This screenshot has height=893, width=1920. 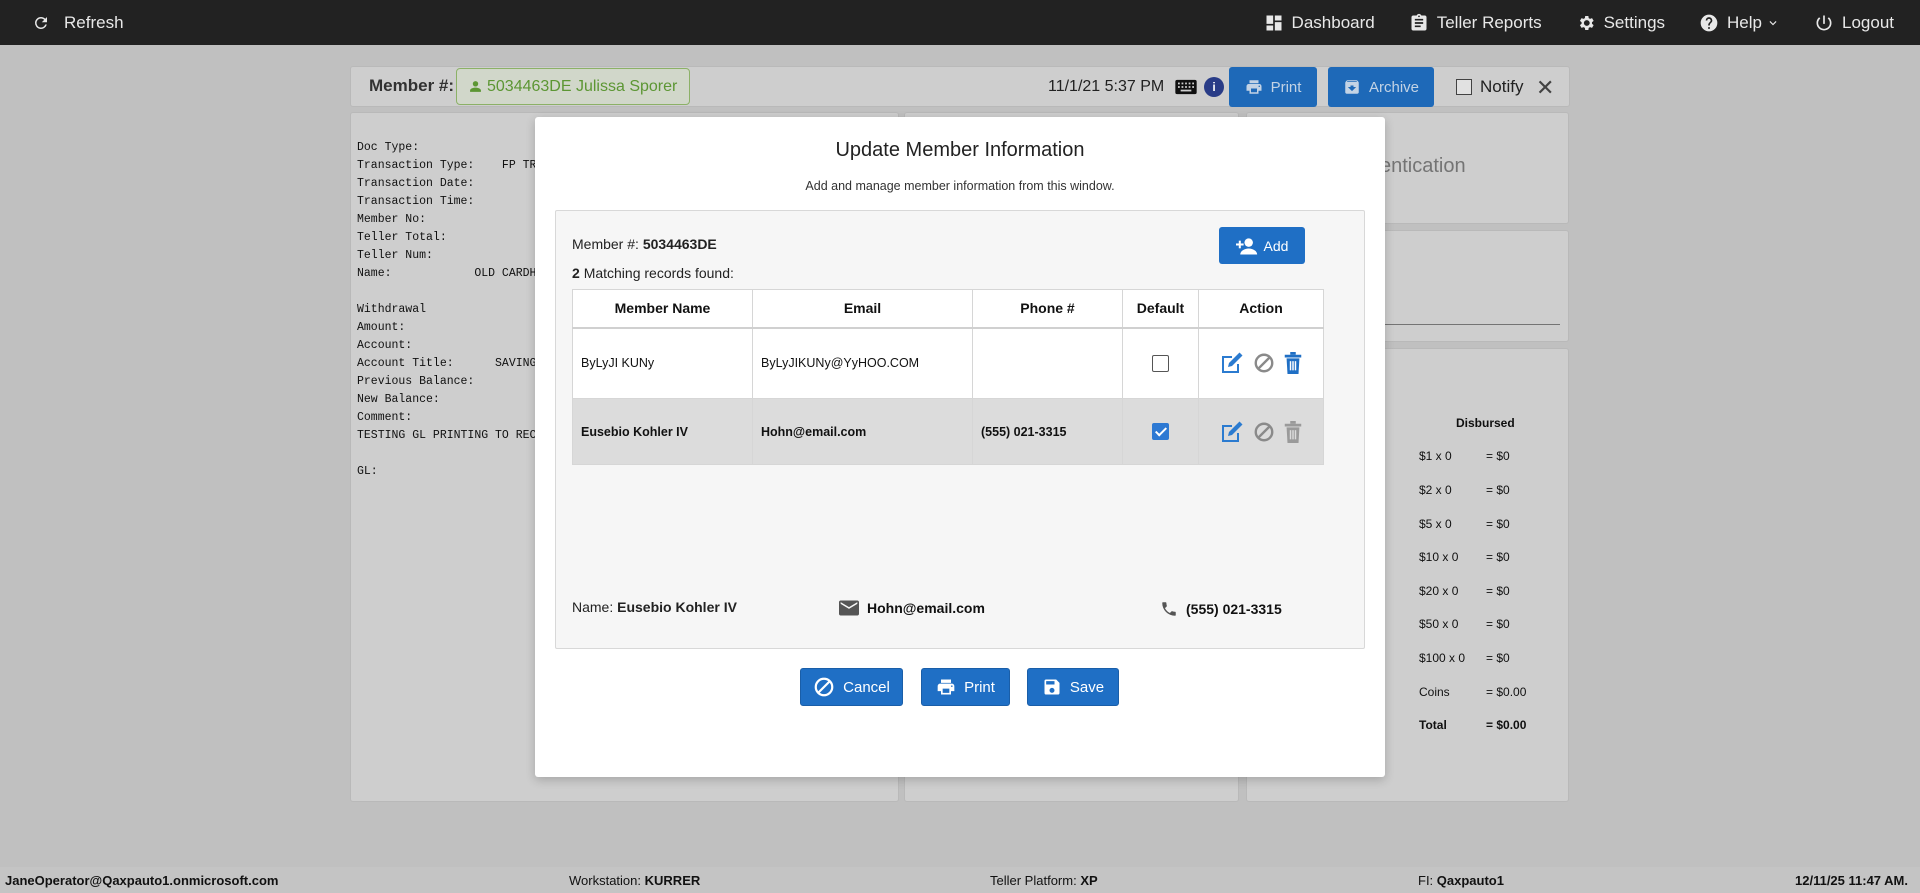 What do you see at coordinates (979, 687) in the screenshot?
I see `print-label: Print` at bounding box center [979, 687].